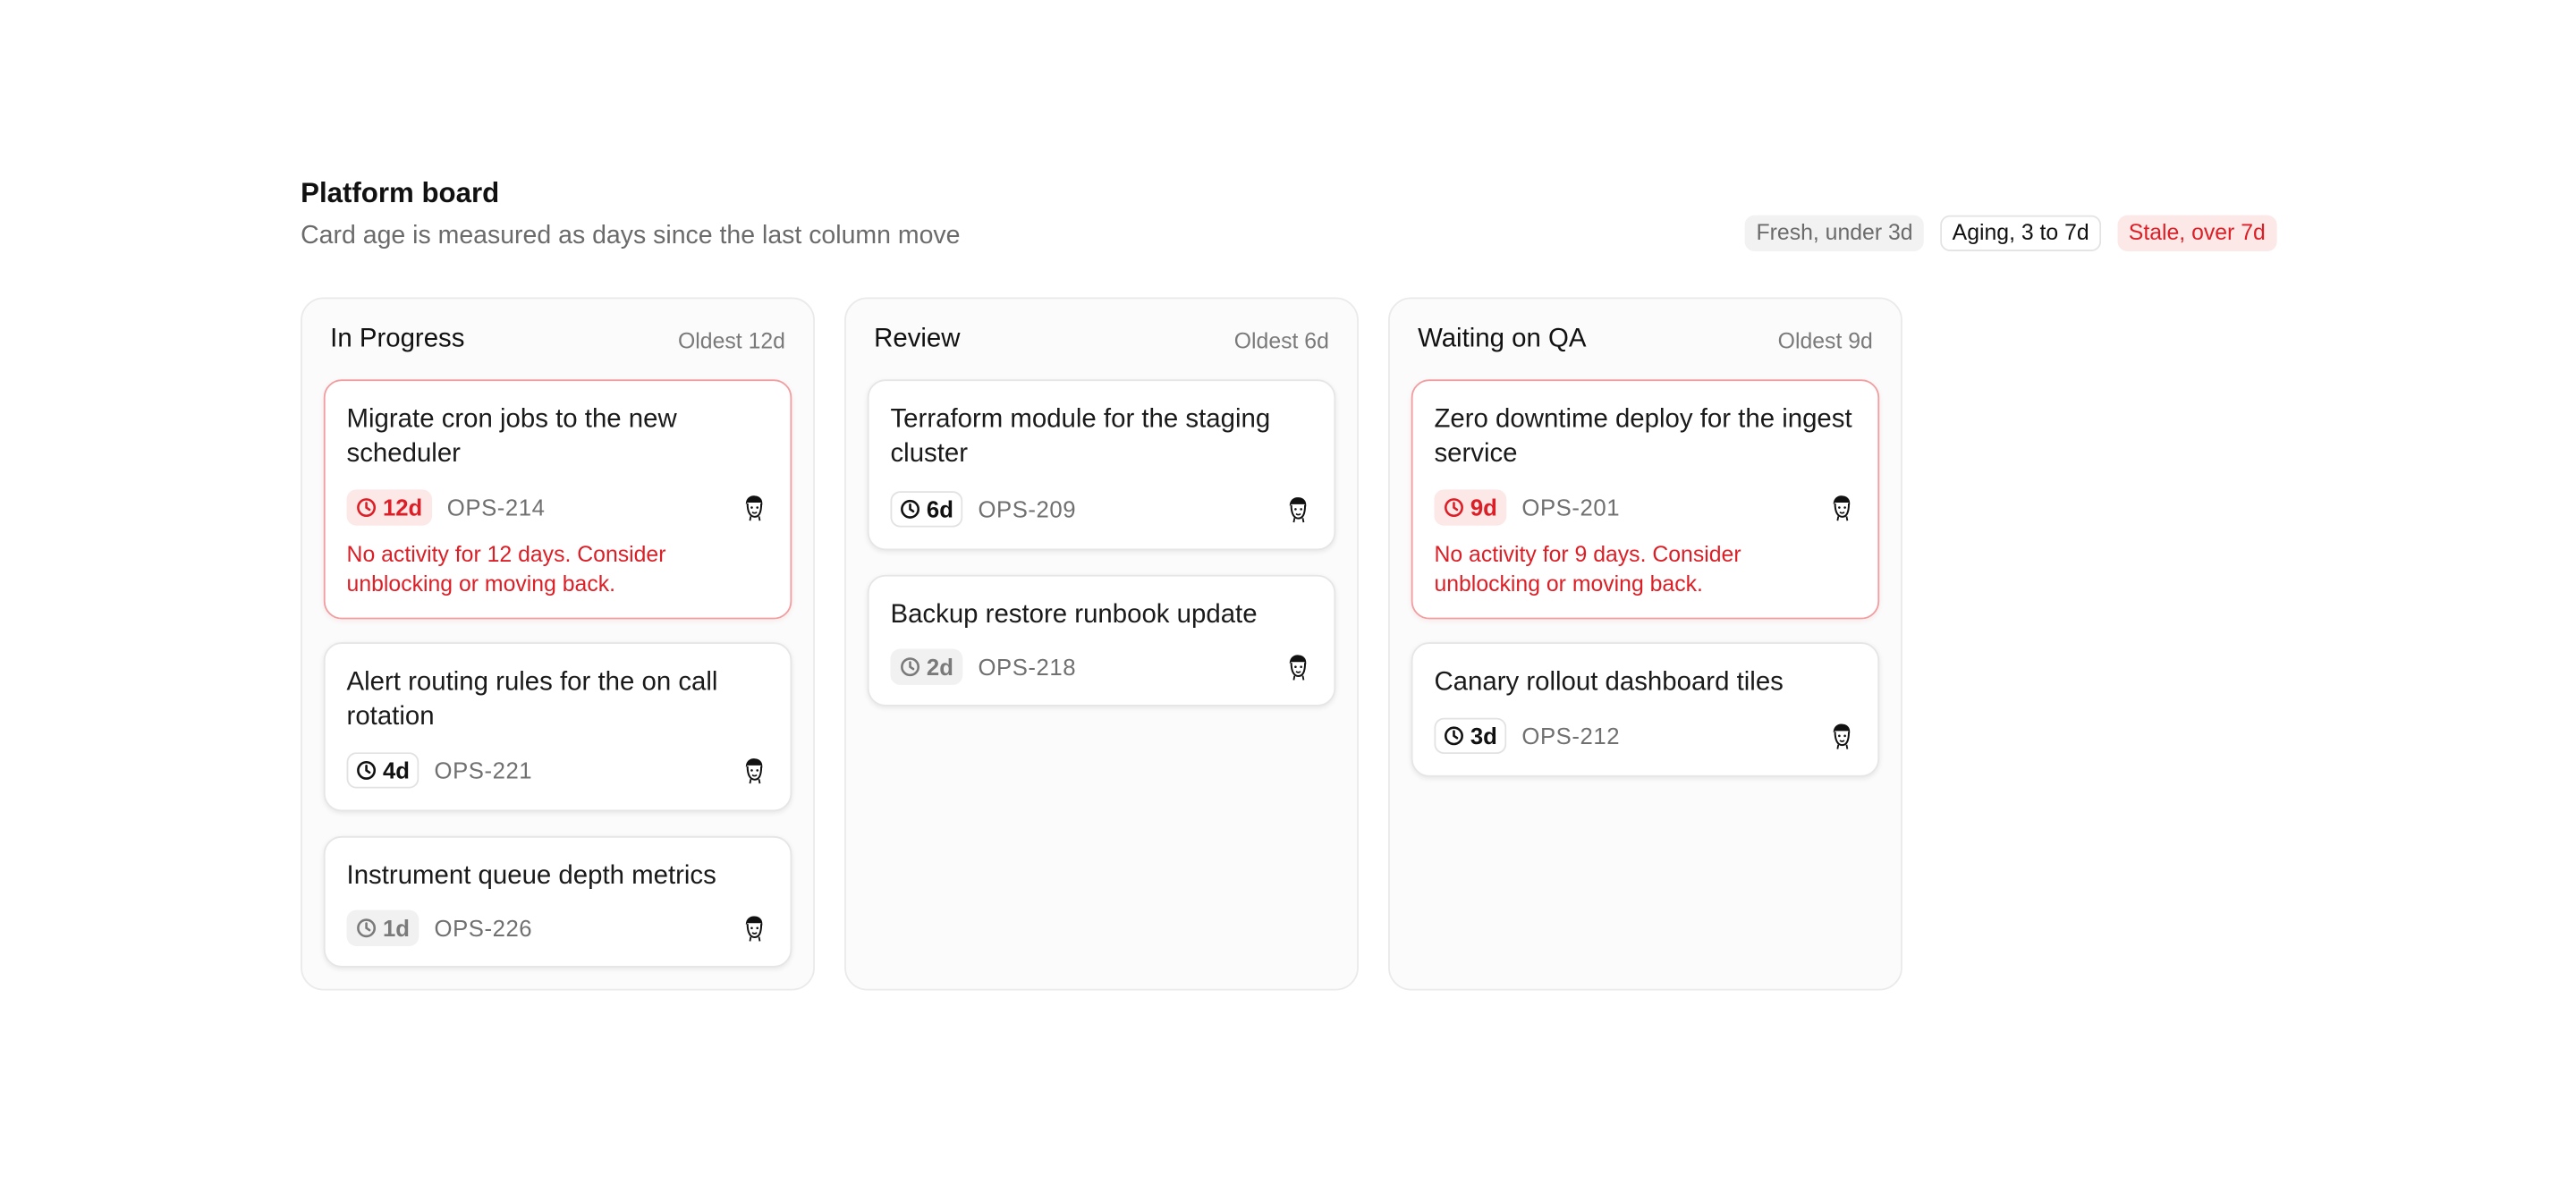 The height and width of the screenshot is (1193, 2576). Describe the element at coordinates (557, 928) in the screenshot. I see `card-meta: 1d OPS-226` at that location.